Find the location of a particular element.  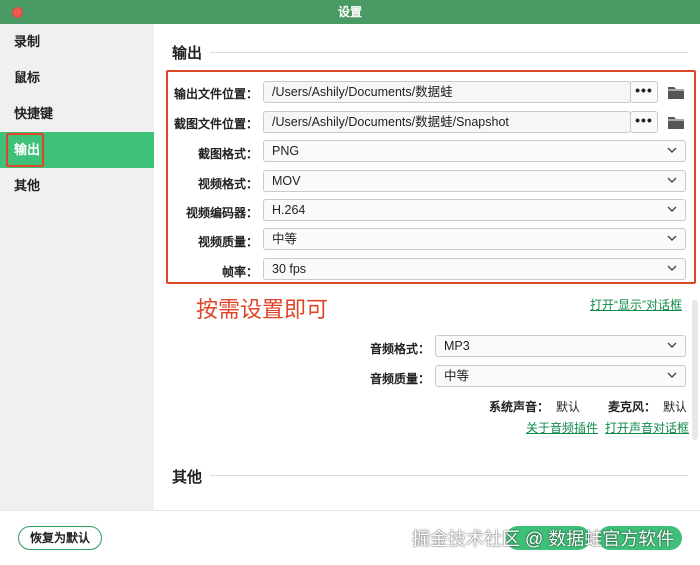

highlight-box is located at coordinates (25, 150).